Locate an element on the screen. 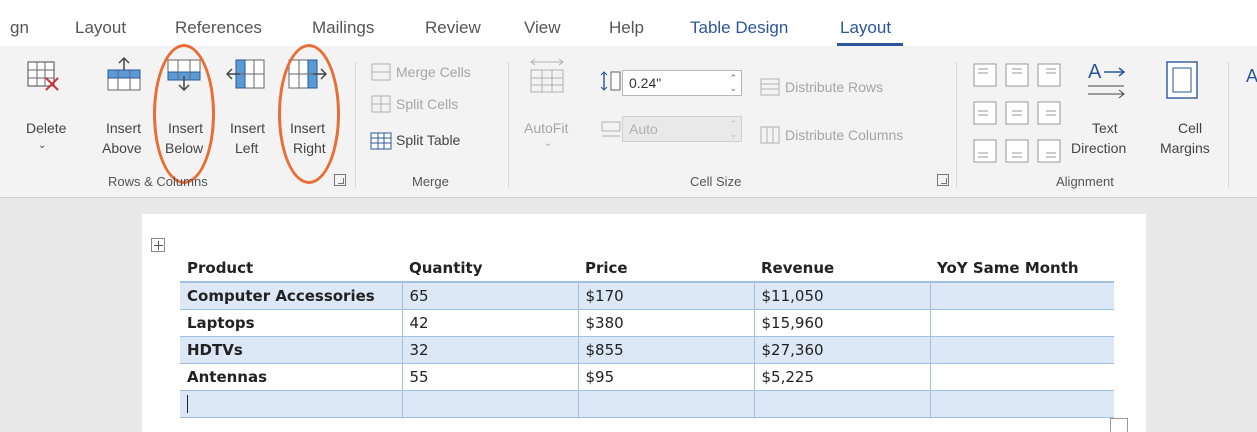  split-table-icon is located at coordinates (381, 141).